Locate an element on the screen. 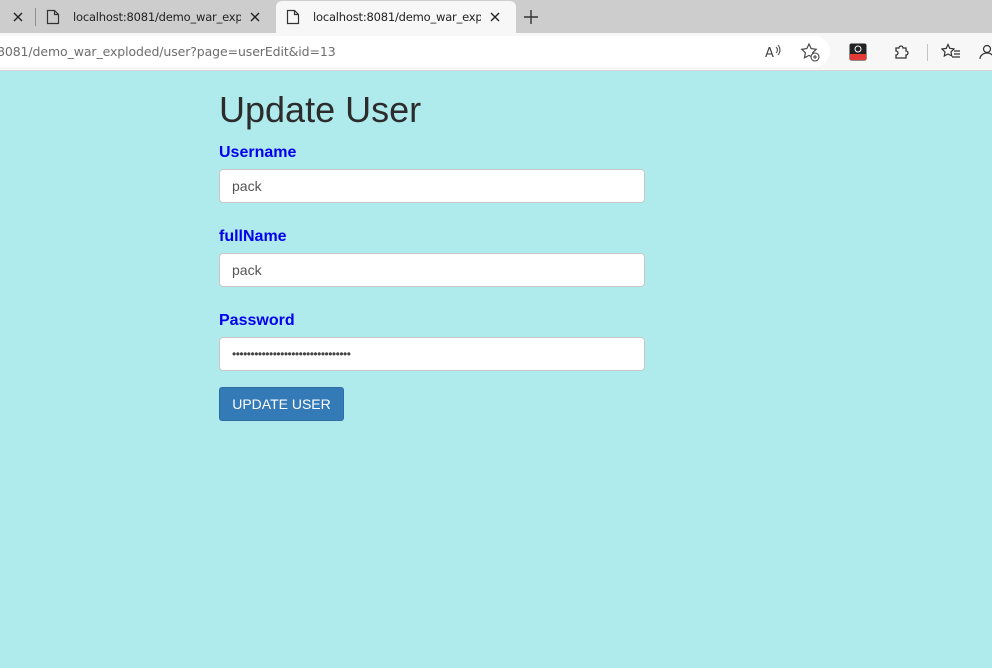 Image resolution: width=992 pixels, height=668 pixels. password-label: Password is located at coordinates (257, 320).